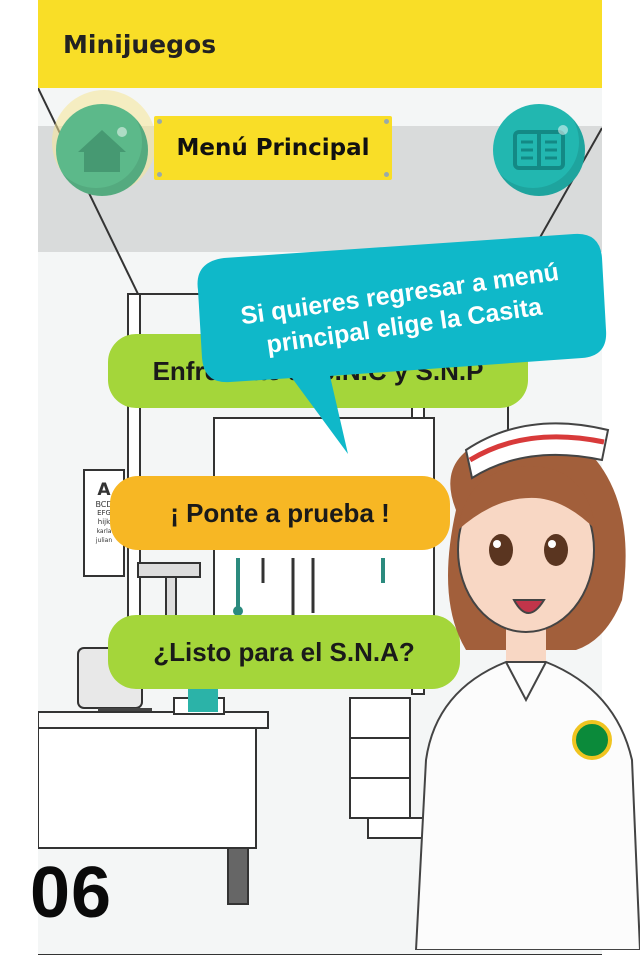 The width and height of the screenshot is (640, 960). I want to click on page-number: 06, so click(71, 893).